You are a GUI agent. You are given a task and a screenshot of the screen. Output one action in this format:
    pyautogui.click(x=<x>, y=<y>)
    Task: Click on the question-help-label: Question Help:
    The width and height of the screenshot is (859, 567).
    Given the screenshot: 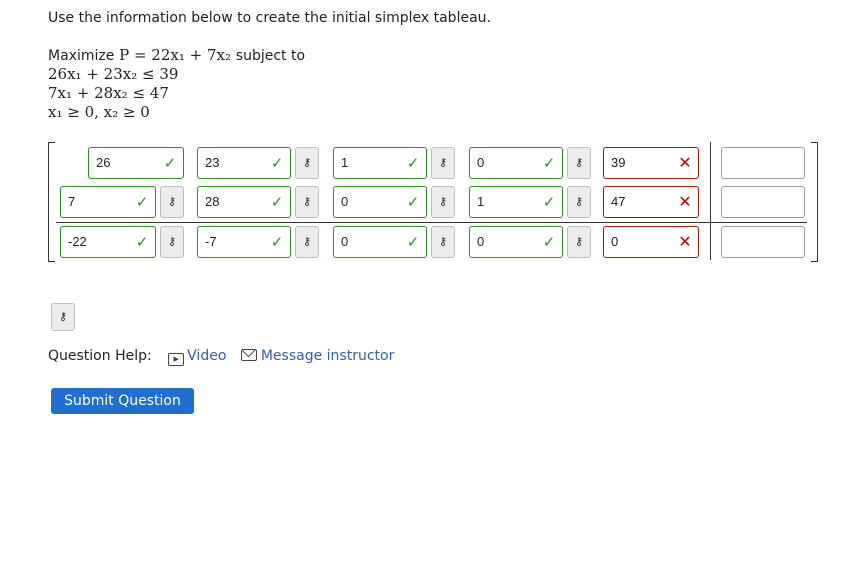 What is the action you would take?
    pyautogui.click(x=100, y=356)
    